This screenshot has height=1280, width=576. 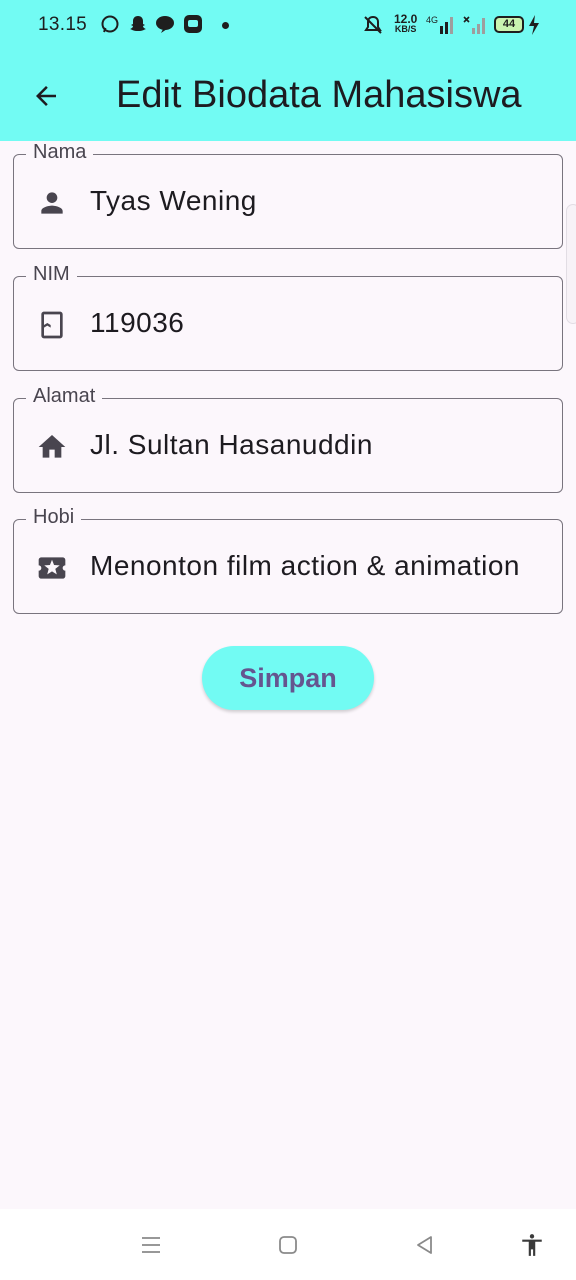 I want to click on nim-input: 119036, so click(x=319, y=323).